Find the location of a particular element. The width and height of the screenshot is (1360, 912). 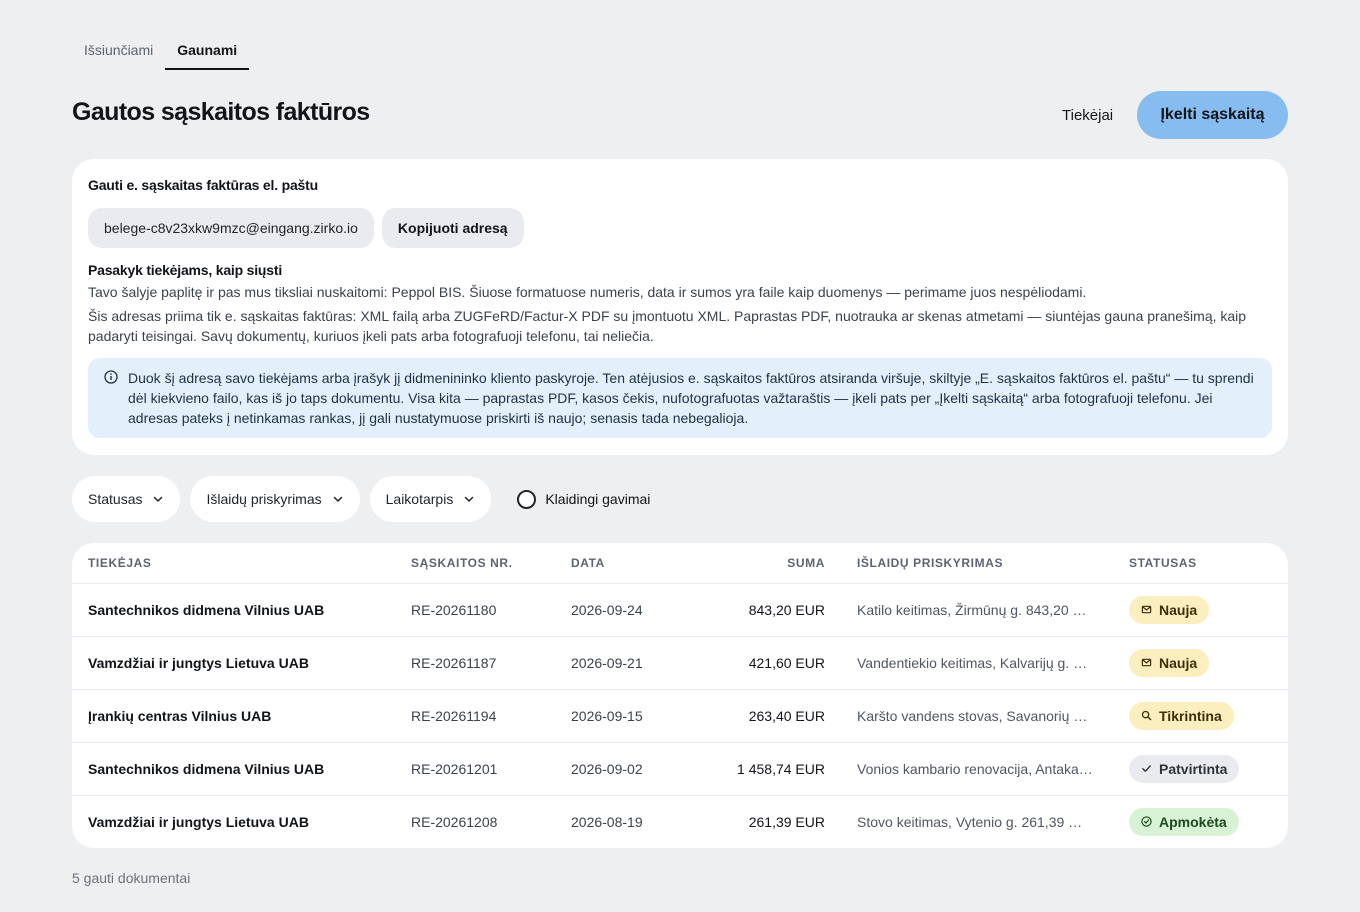

cost-assignment-filter: Išlaidų priskyrimas is located at coordinates (275, 499).